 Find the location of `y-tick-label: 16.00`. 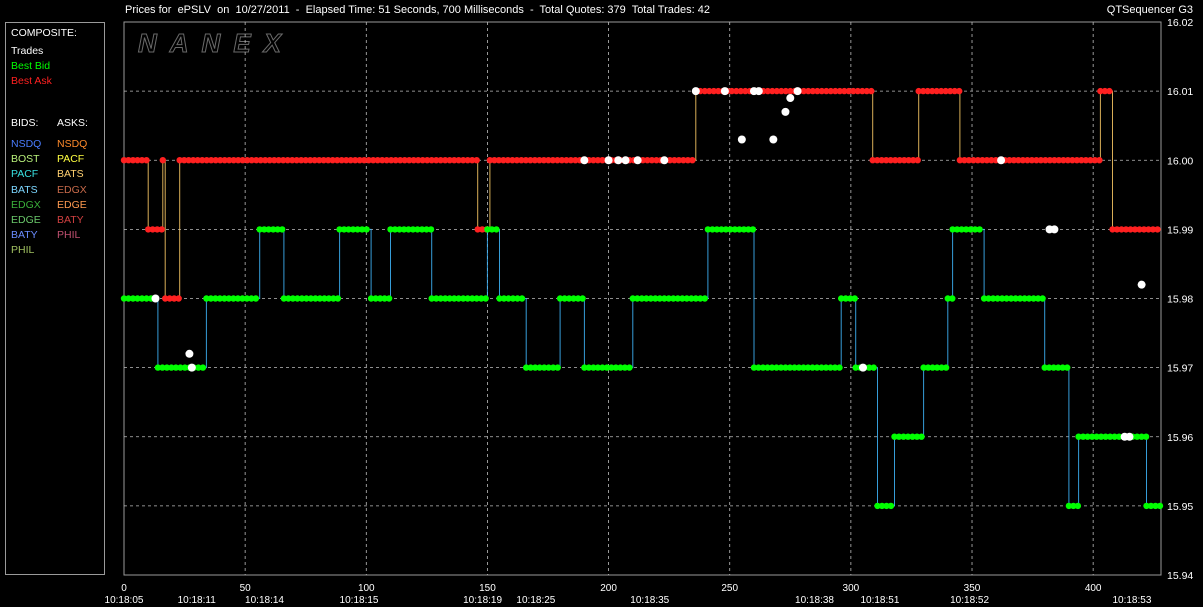

y-tick-label: 16.00 is located at coordinates (1180, 161).